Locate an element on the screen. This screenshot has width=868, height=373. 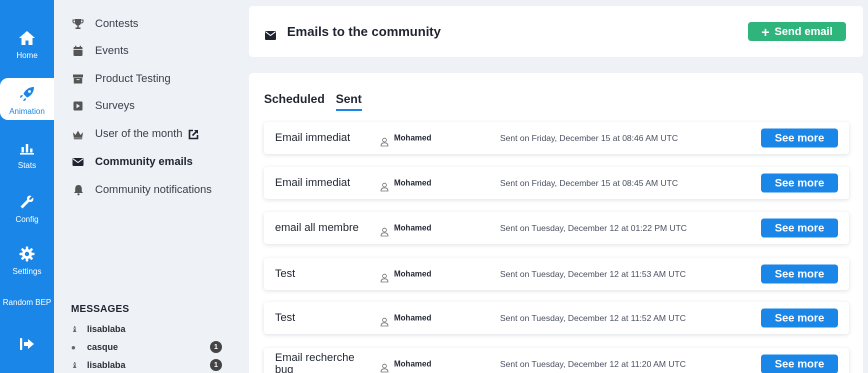
rail-item-settings: Settings is located at coordinates (27, 260).